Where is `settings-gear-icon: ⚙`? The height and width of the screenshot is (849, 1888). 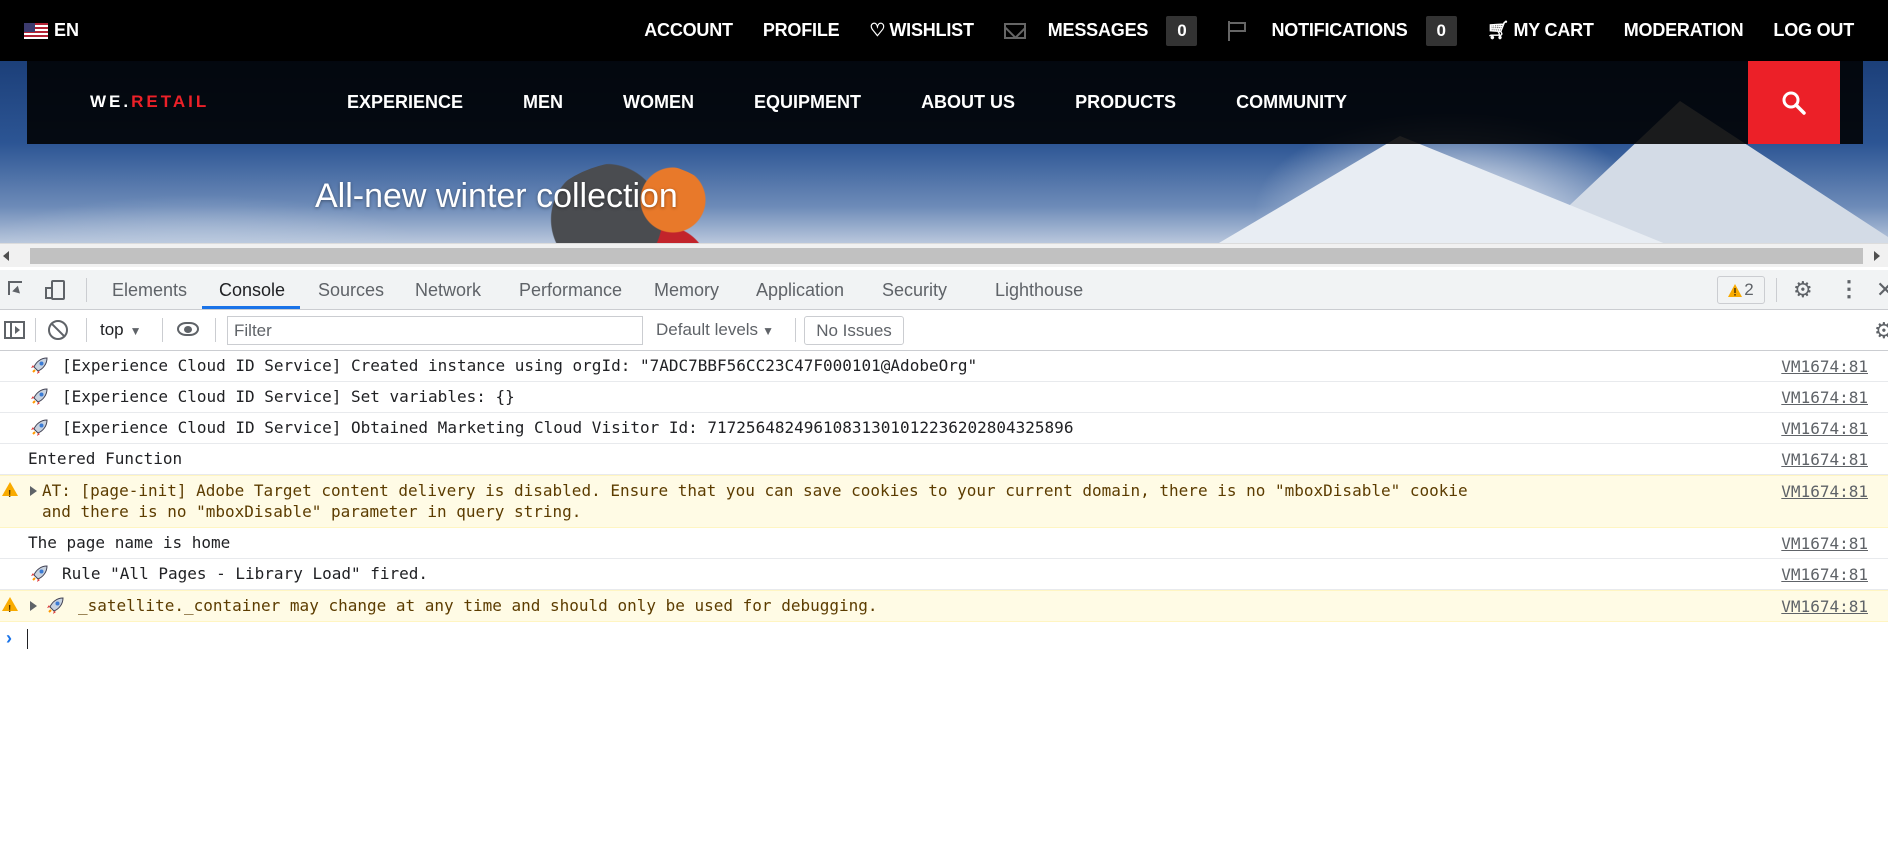
settings-gear-icon: ⚙ is located at coordinates (1803, 290).